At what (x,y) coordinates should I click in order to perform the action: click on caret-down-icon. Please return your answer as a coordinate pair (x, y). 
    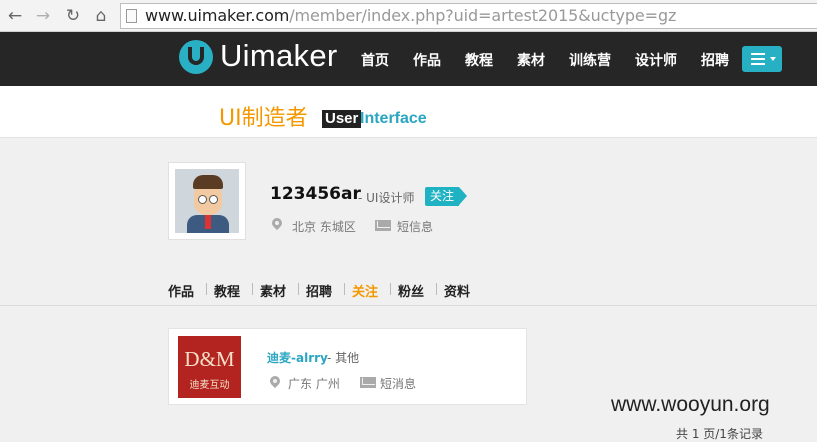
    Looking at the image, I should click on (773, 59).